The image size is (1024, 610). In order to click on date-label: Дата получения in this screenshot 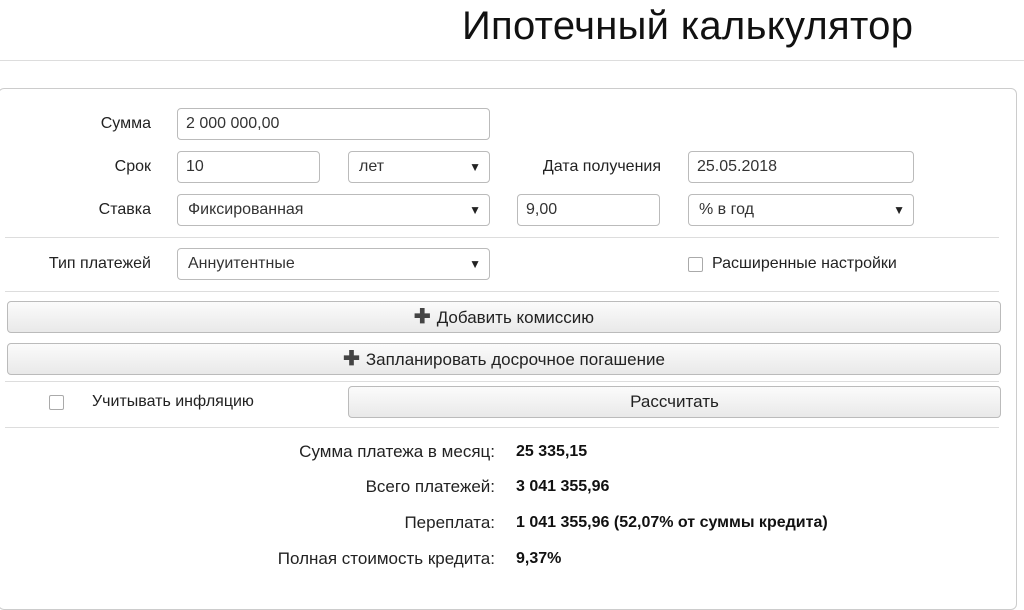, I will do `click(601, 166)`.